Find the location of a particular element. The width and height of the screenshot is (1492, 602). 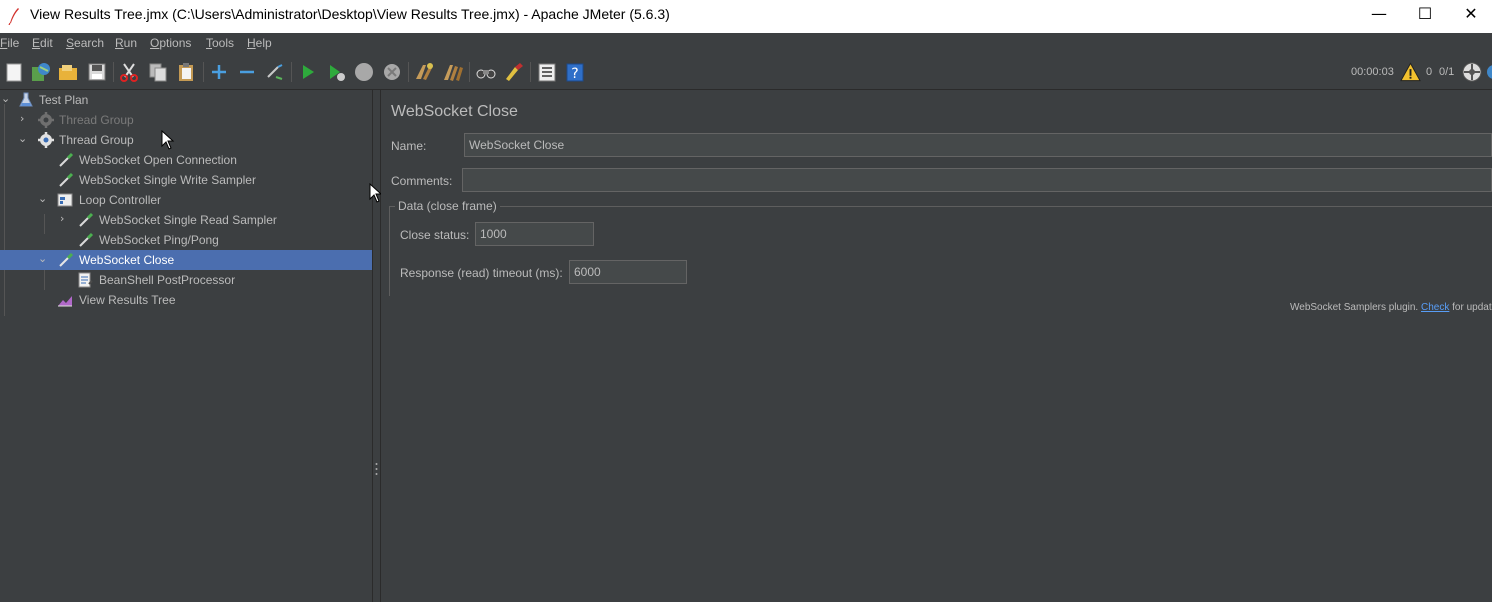

menu-file: File is located at coordinates (9, 43).